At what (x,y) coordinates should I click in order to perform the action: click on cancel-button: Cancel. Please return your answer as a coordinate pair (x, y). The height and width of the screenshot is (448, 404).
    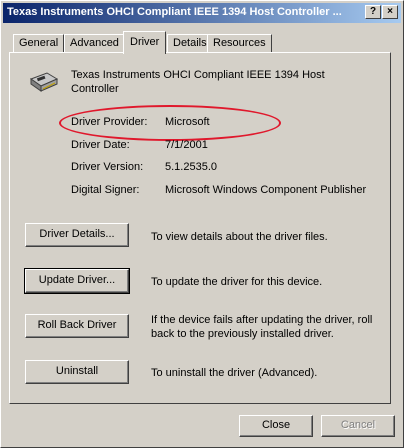
    Looking at the image, I should click on (358, 426).